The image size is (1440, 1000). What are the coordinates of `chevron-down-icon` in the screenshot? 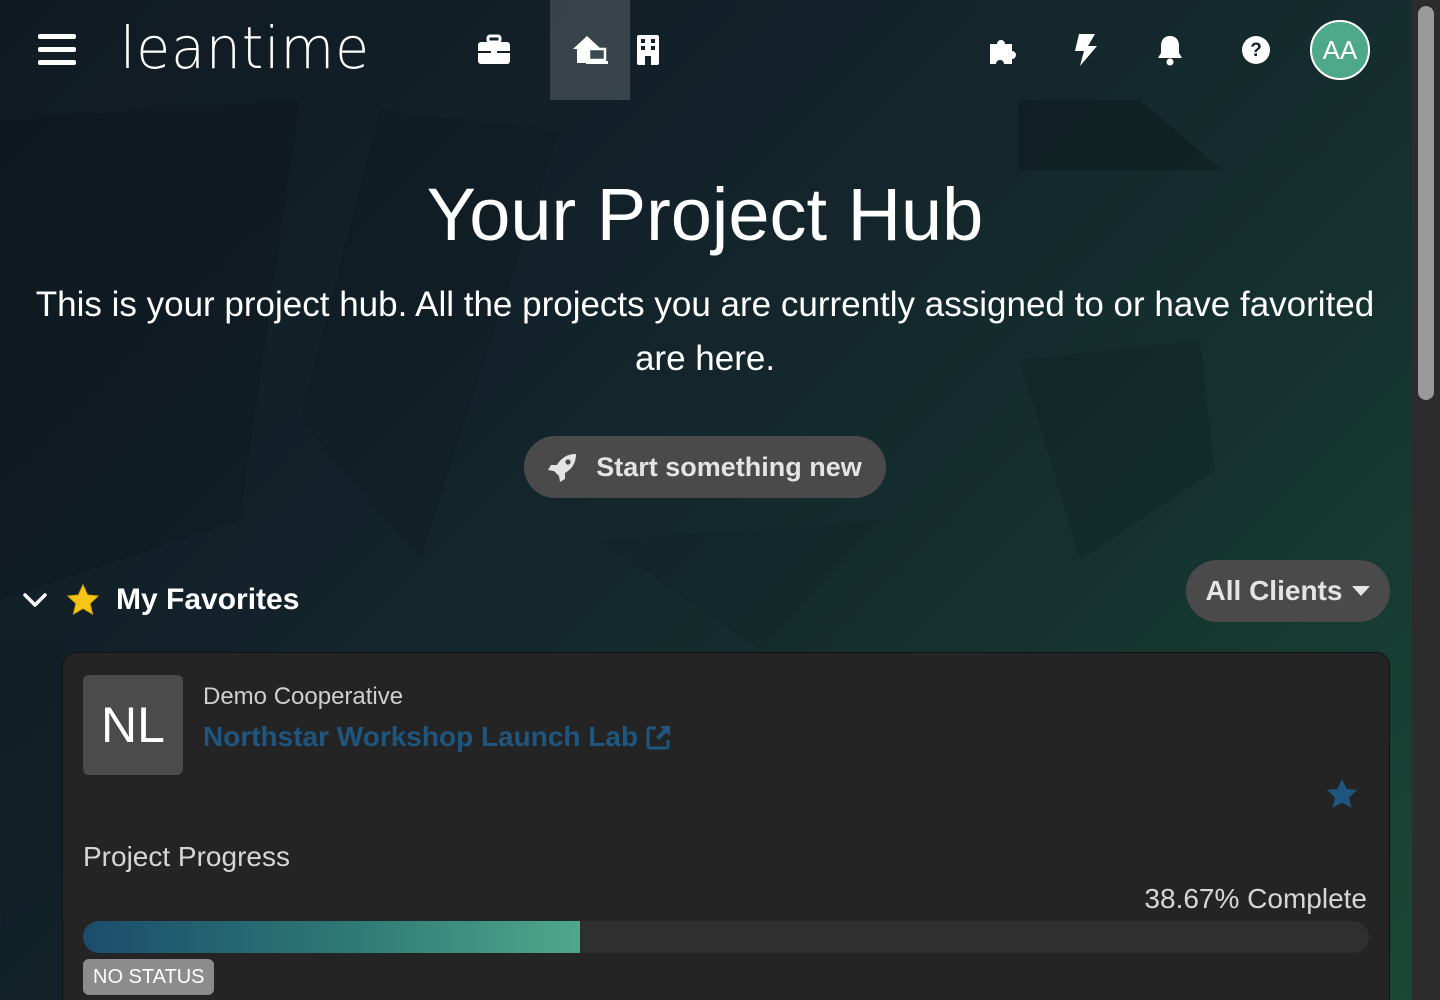 It's located at (35, 600).